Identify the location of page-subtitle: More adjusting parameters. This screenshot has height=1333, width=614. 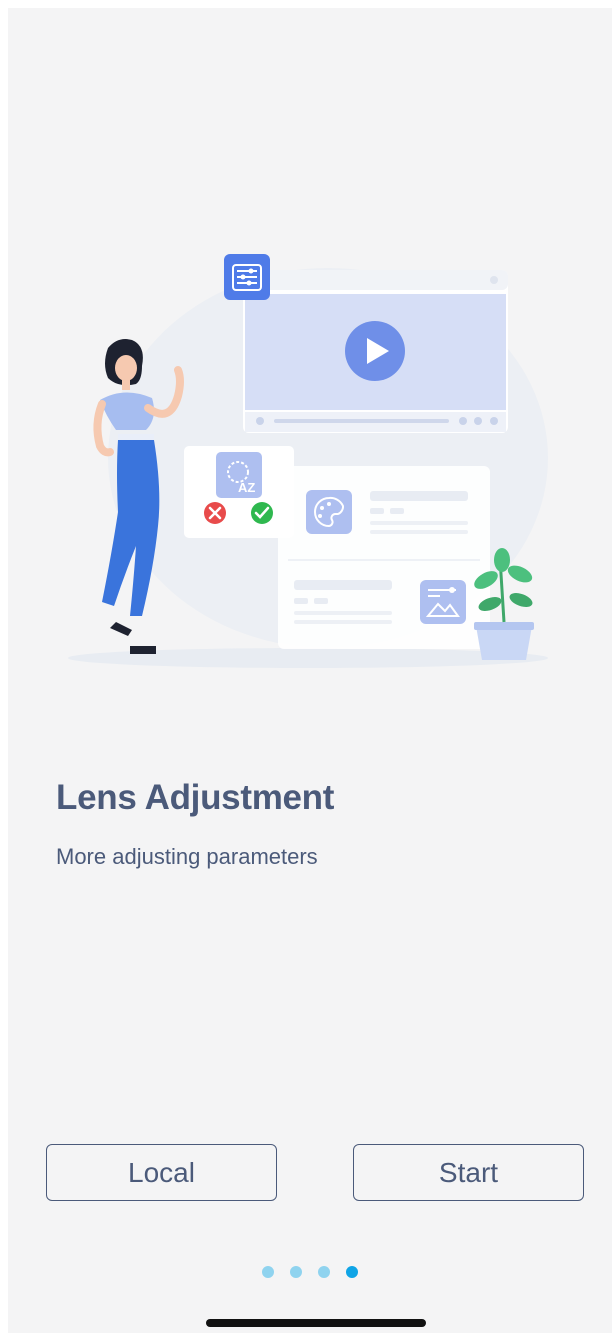
(187, 856).